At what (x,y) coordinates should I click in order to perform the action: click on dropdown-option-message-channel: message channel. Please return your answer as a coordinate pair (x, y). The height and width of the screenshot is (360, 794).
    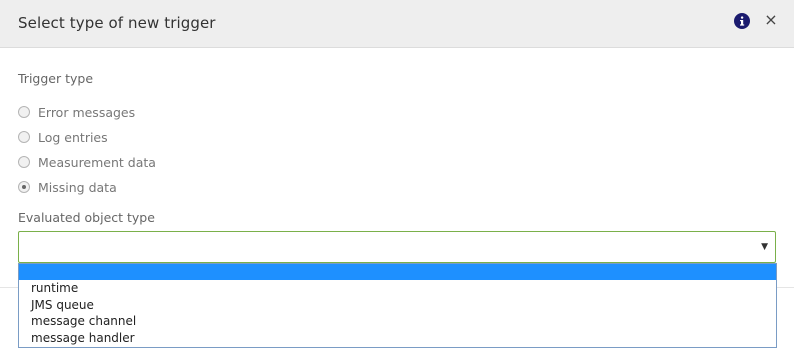
    Looking at the image, I should click on (397, 321).